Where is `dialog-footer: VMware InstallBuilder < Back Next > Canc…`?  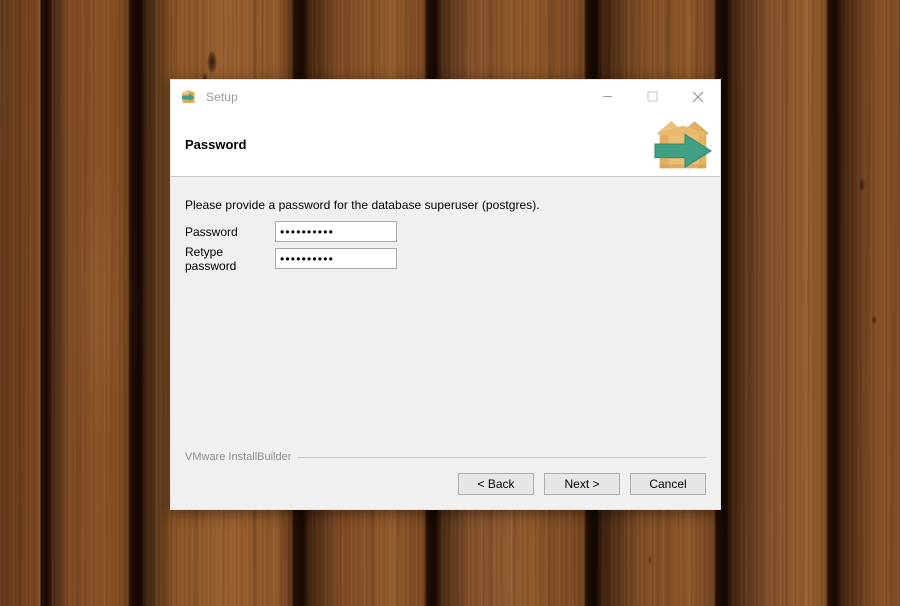
dialog-footer: VMware InstallBuilder < Back Next > Canc… is located at coordinates (445, 480).